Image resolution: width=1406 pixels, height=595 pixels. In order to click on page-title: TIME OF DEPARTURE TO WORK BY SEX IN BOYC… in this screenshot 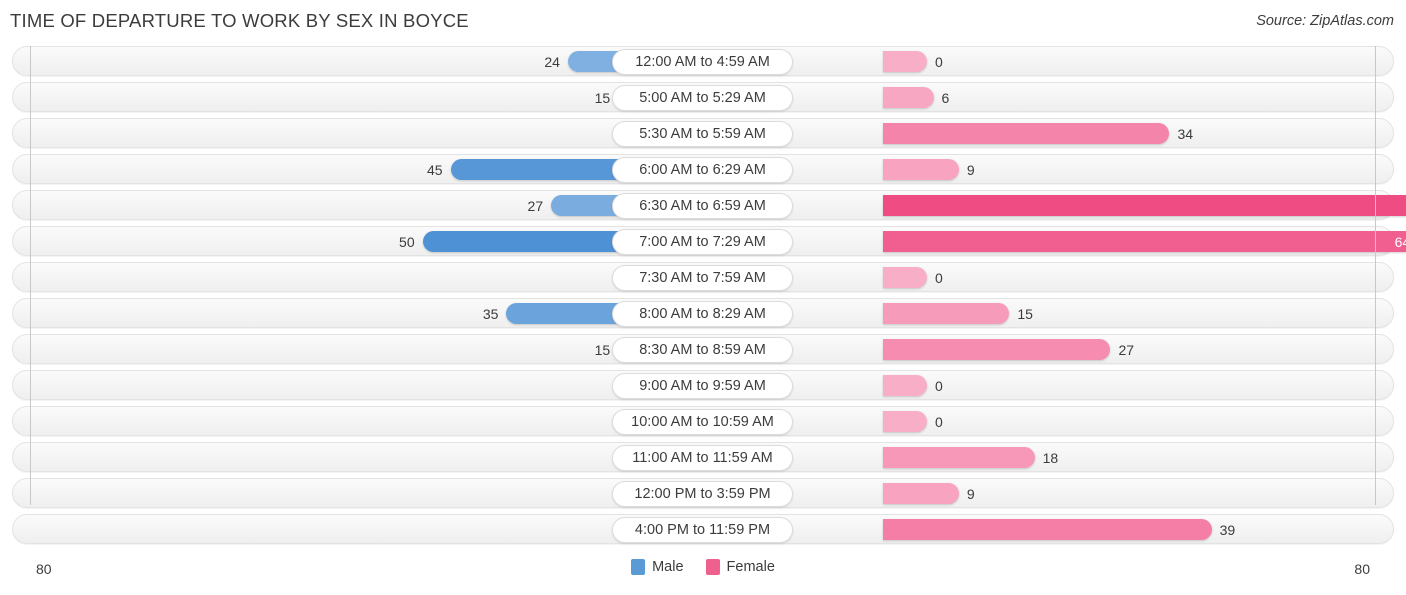, I will do `click(239, 20)`.